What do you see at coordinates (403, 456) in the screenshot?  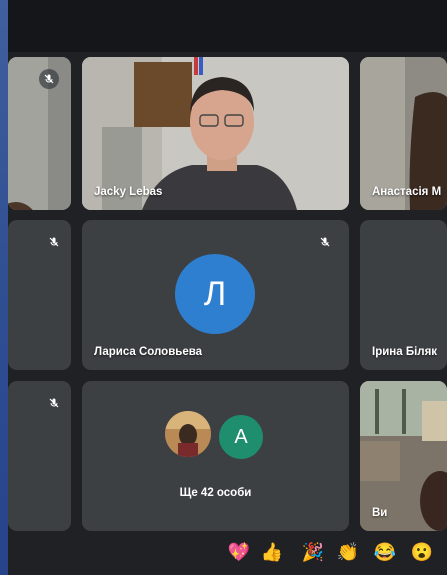 I see `participant-tile-self: Ви` at bounding box center [403, 456].